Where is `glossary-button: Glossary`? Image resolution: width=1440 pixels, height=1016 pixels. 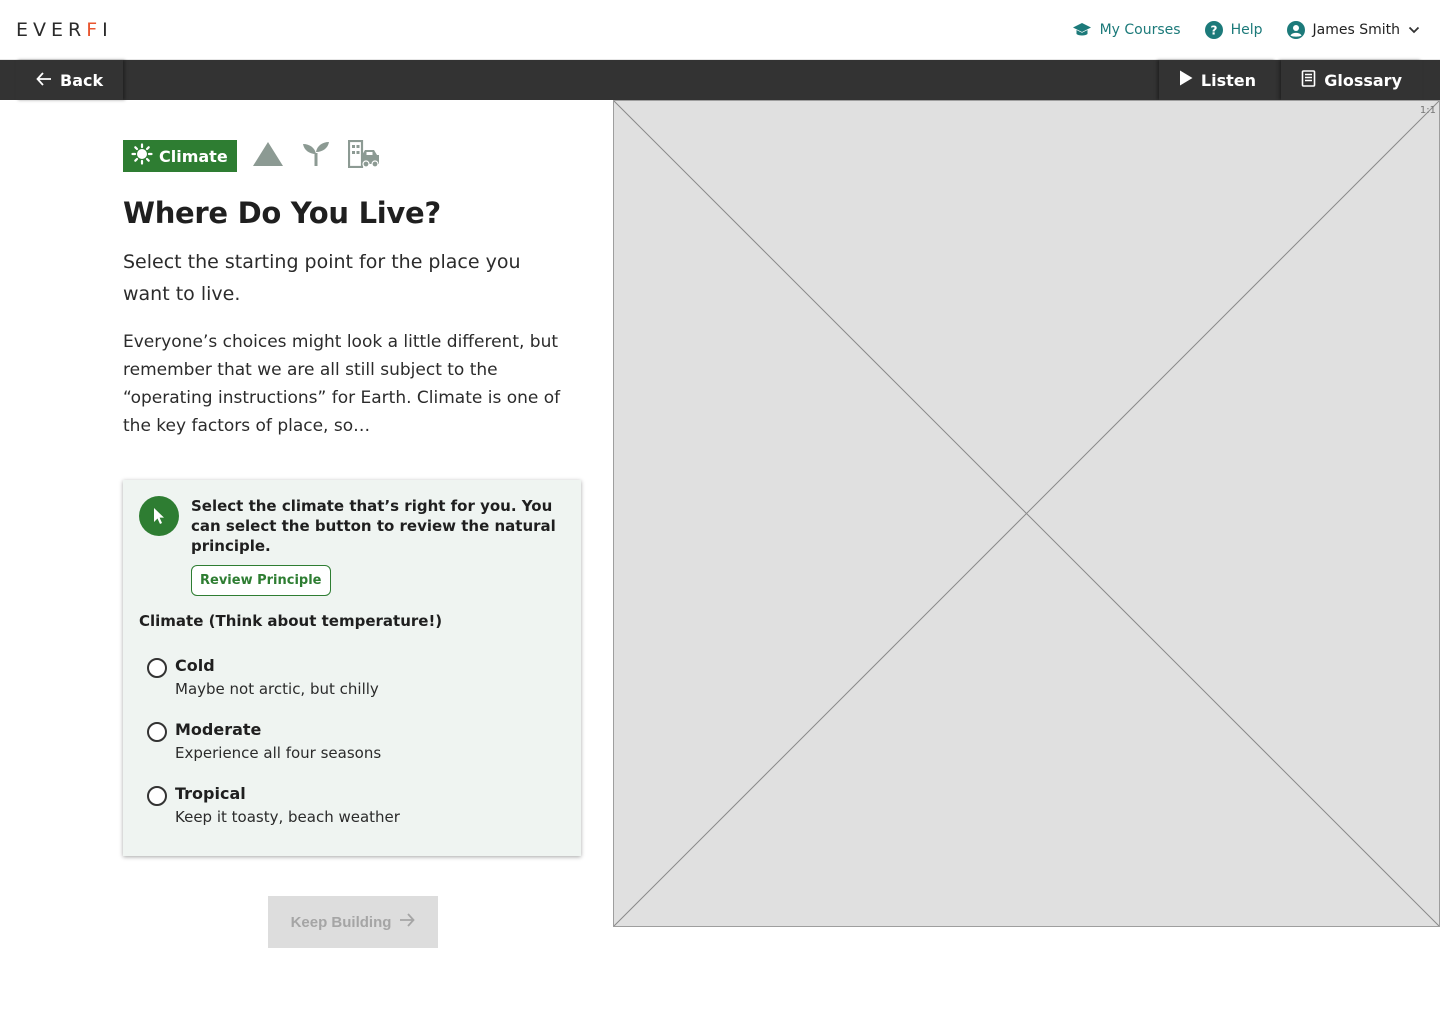
glossary-button: Glossary is located at coordinates (1351, 80).